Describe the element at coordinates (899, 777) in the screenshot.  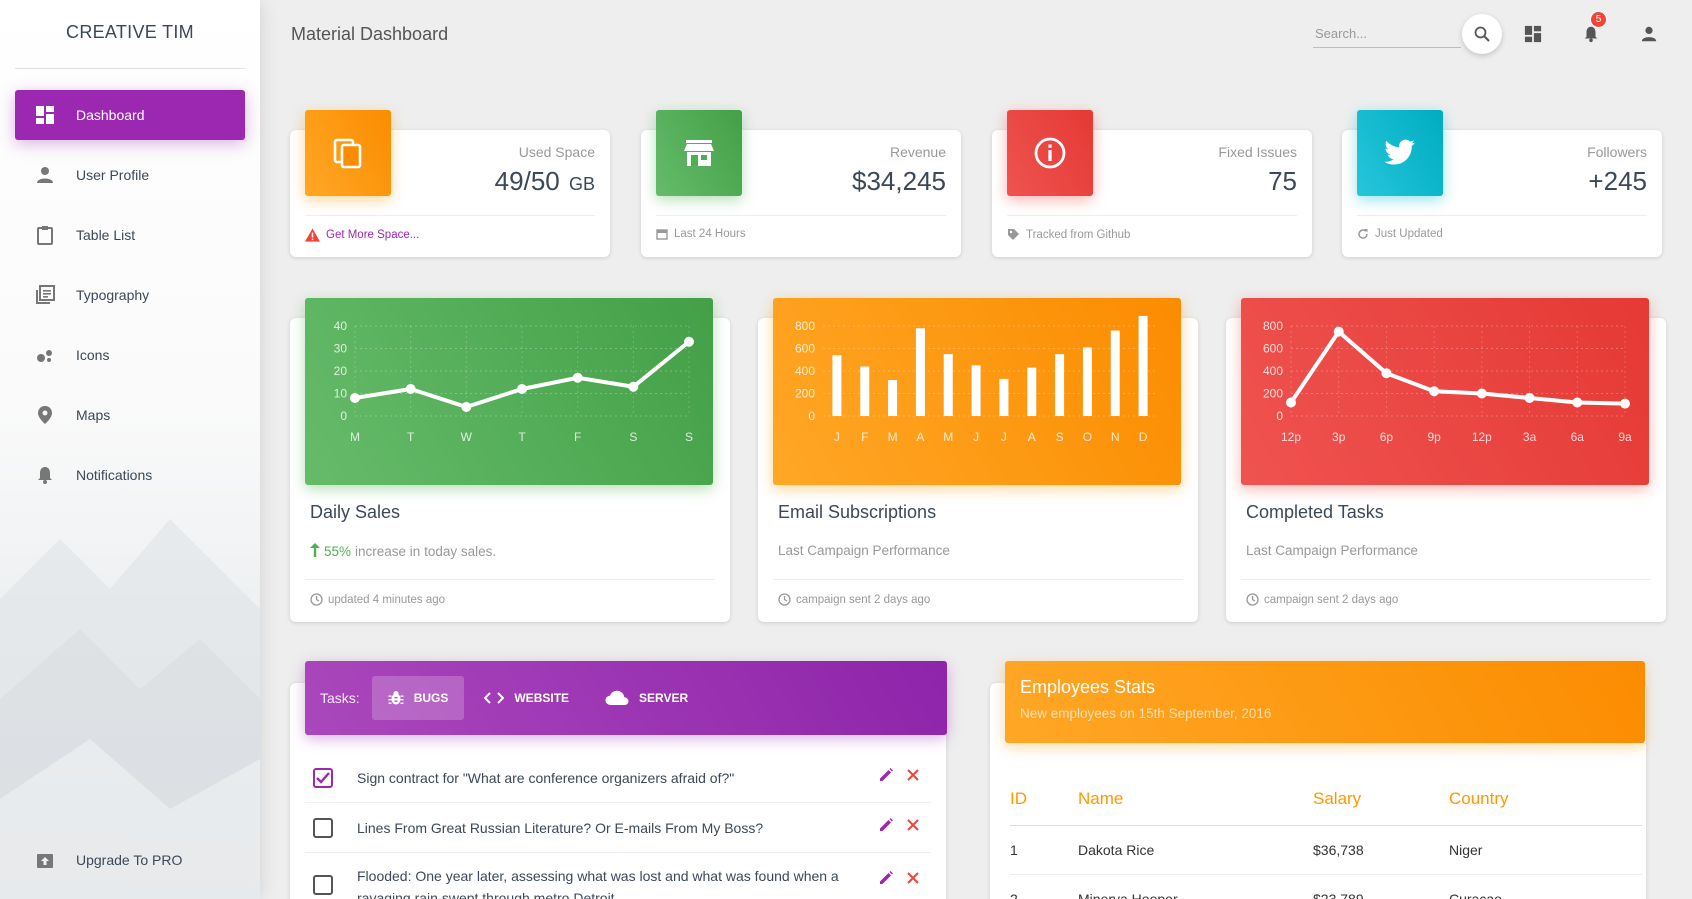
I see `task-actions` at that location.